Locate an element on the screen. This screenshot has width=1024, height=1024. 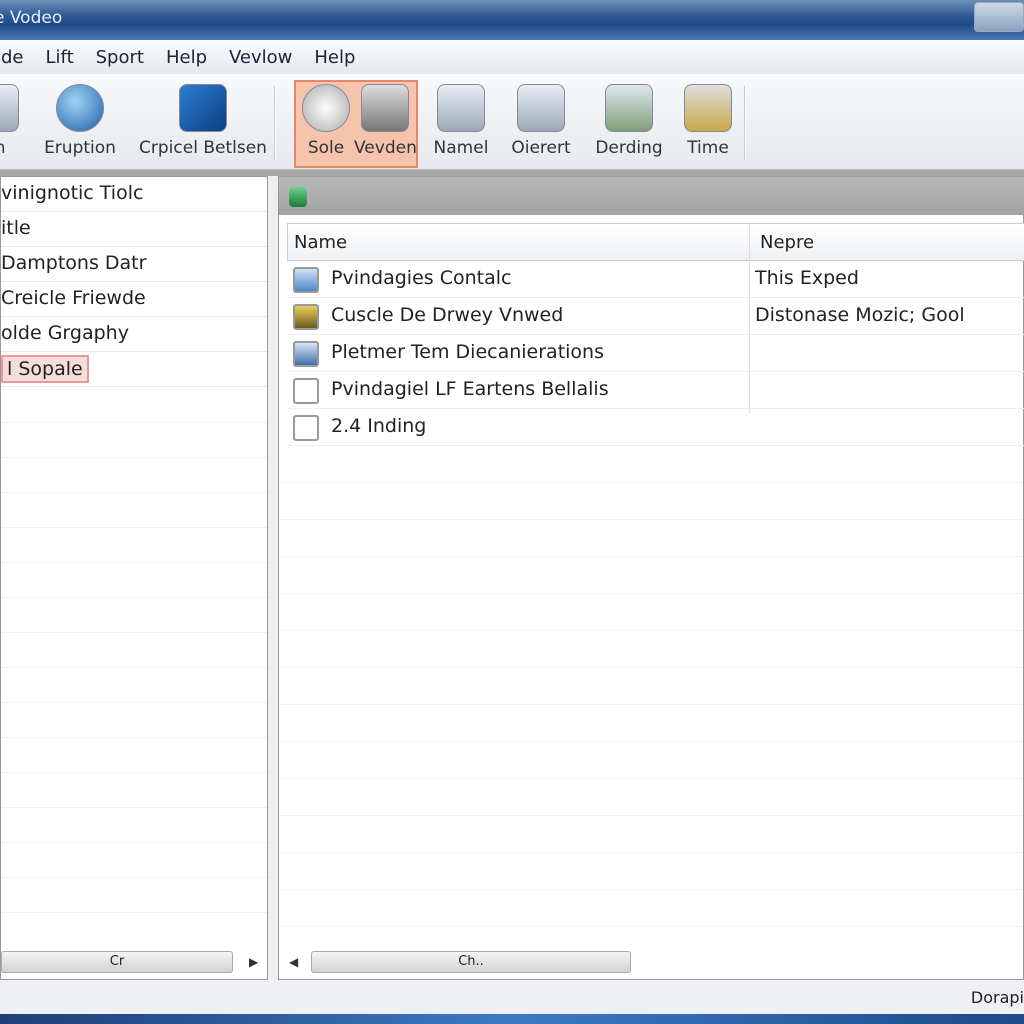
printer-icon is located at coordinates (385, 108).